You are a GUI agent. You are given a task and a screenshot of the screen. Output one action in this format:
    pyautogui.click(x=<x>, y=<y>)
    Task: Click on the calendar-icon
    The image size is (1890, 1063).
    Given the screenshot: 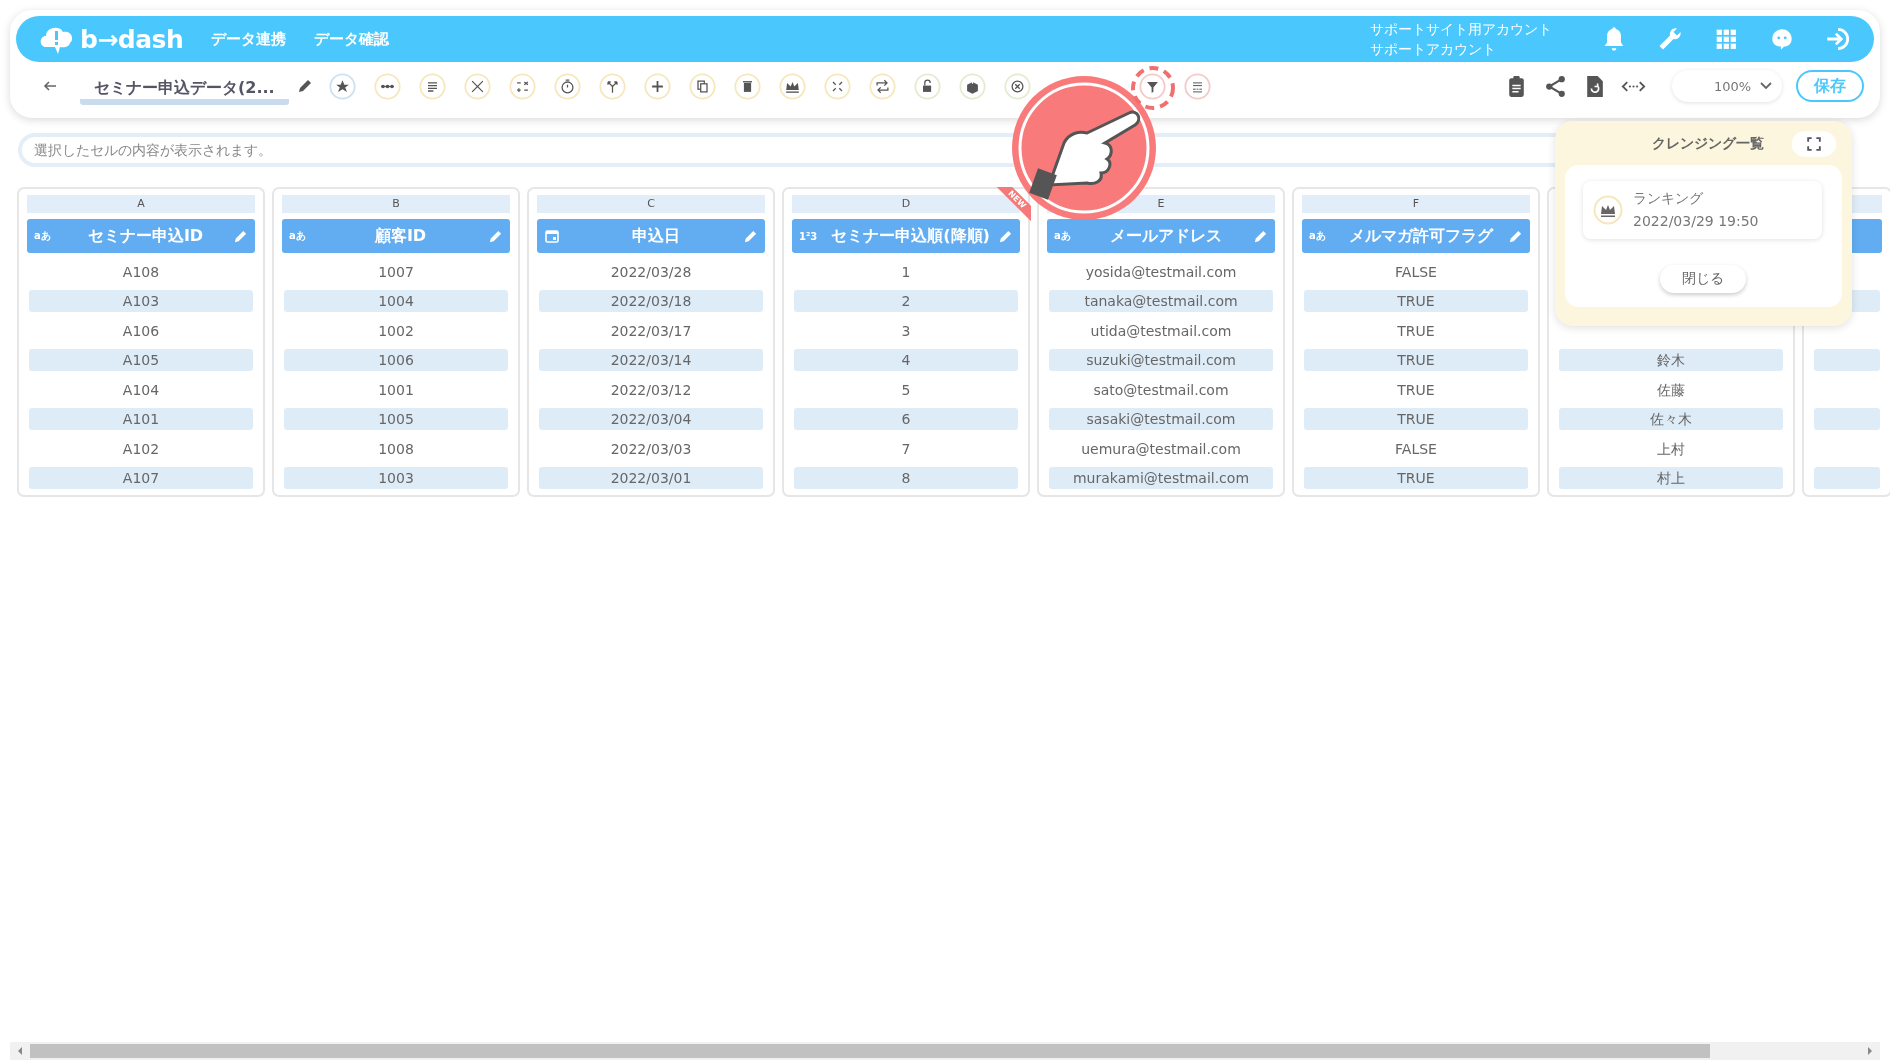 What is the action you would take?
    pyautogui.click(x=552, y=236)
    